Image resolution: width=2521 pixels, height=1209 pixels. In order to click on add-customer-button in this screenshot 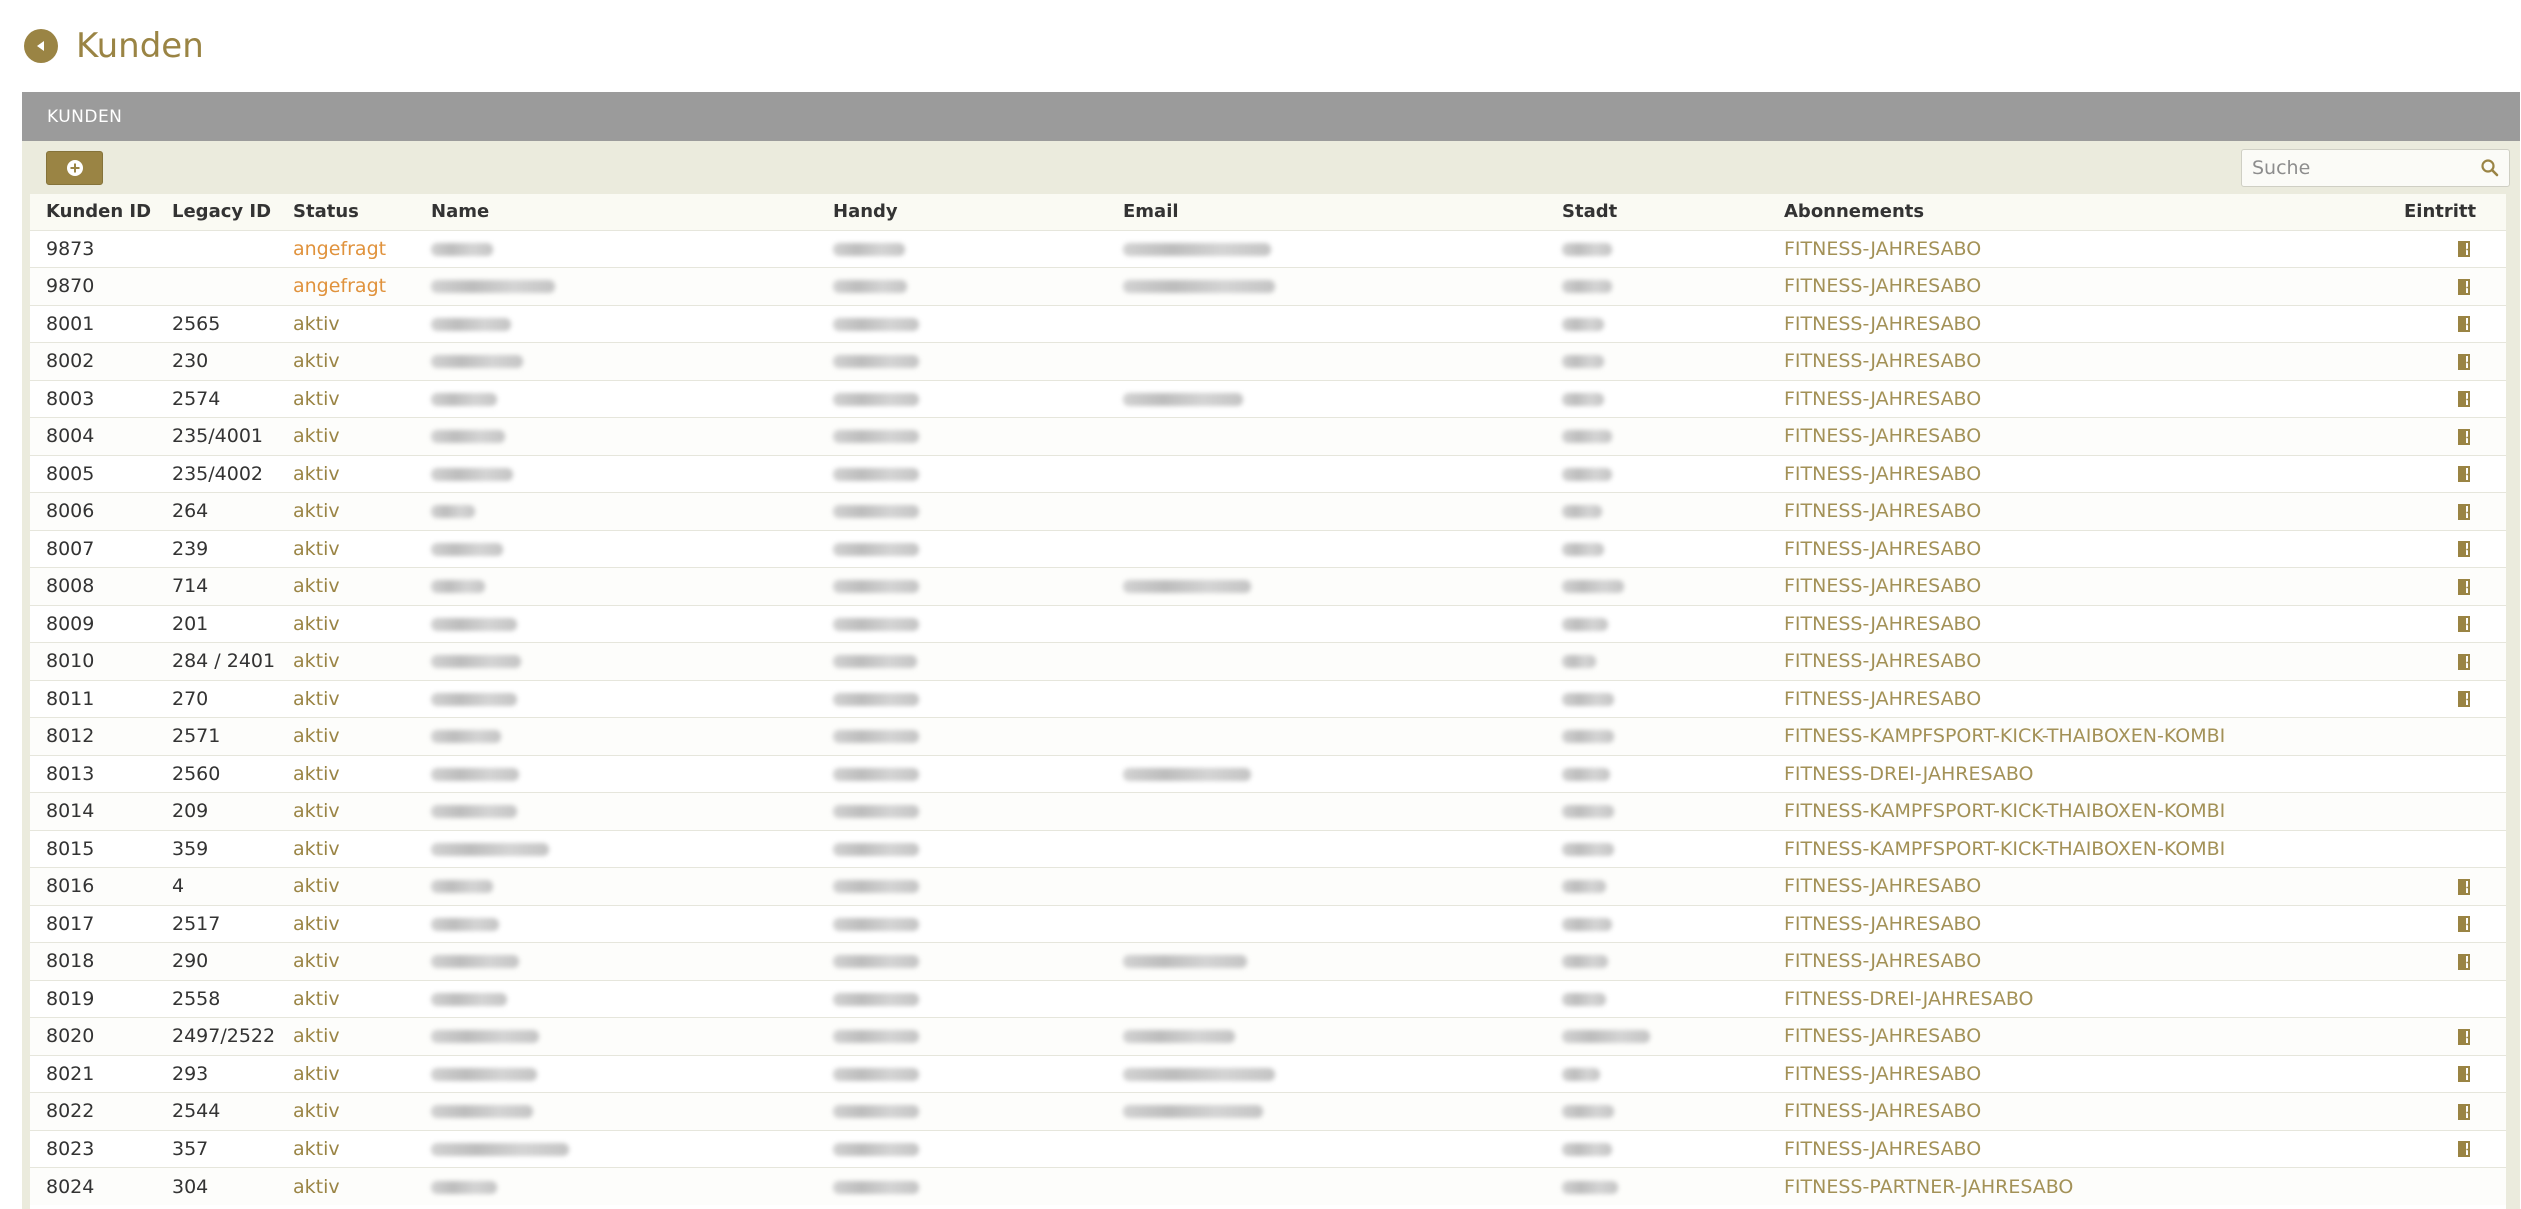, I will do `click(74, 167)`.